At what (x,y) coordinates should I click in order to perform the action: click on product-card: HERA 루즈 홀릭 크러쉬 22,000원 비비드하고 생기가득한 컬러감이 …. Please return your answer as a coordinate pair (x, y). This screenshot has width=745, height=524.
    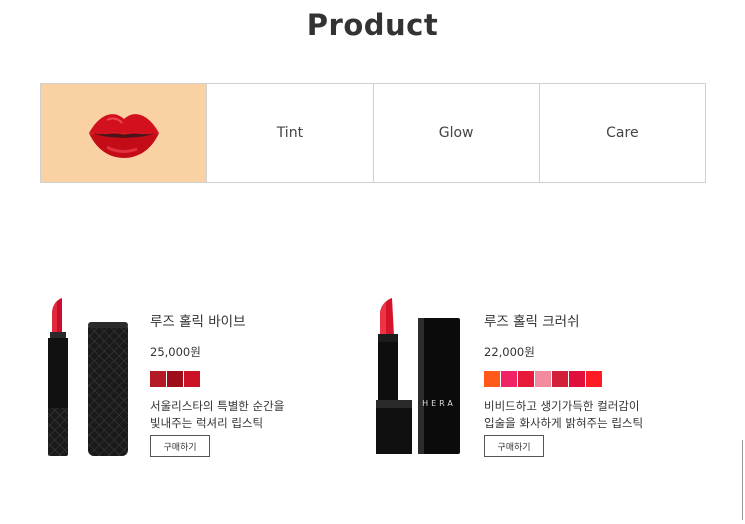
    Looking at the image, I should click on (524, 381).